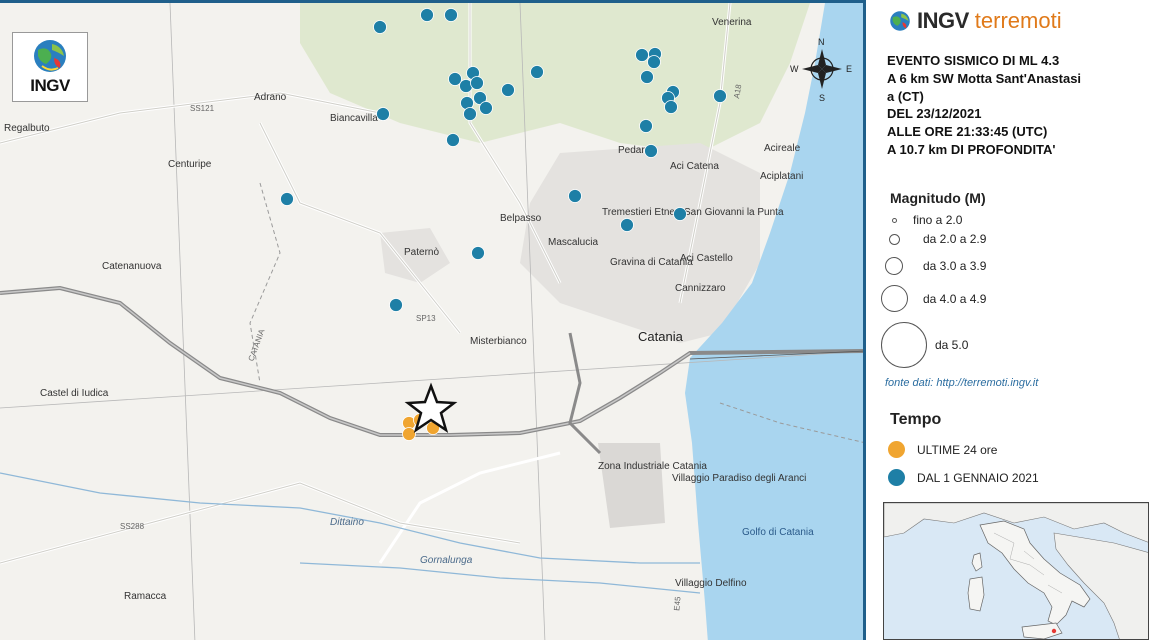  What do you see at coordinates (955, 239) in the screenshot?
I see `magnitude-label: da 2.0 a 2.9` at bounding box center [955, 239].